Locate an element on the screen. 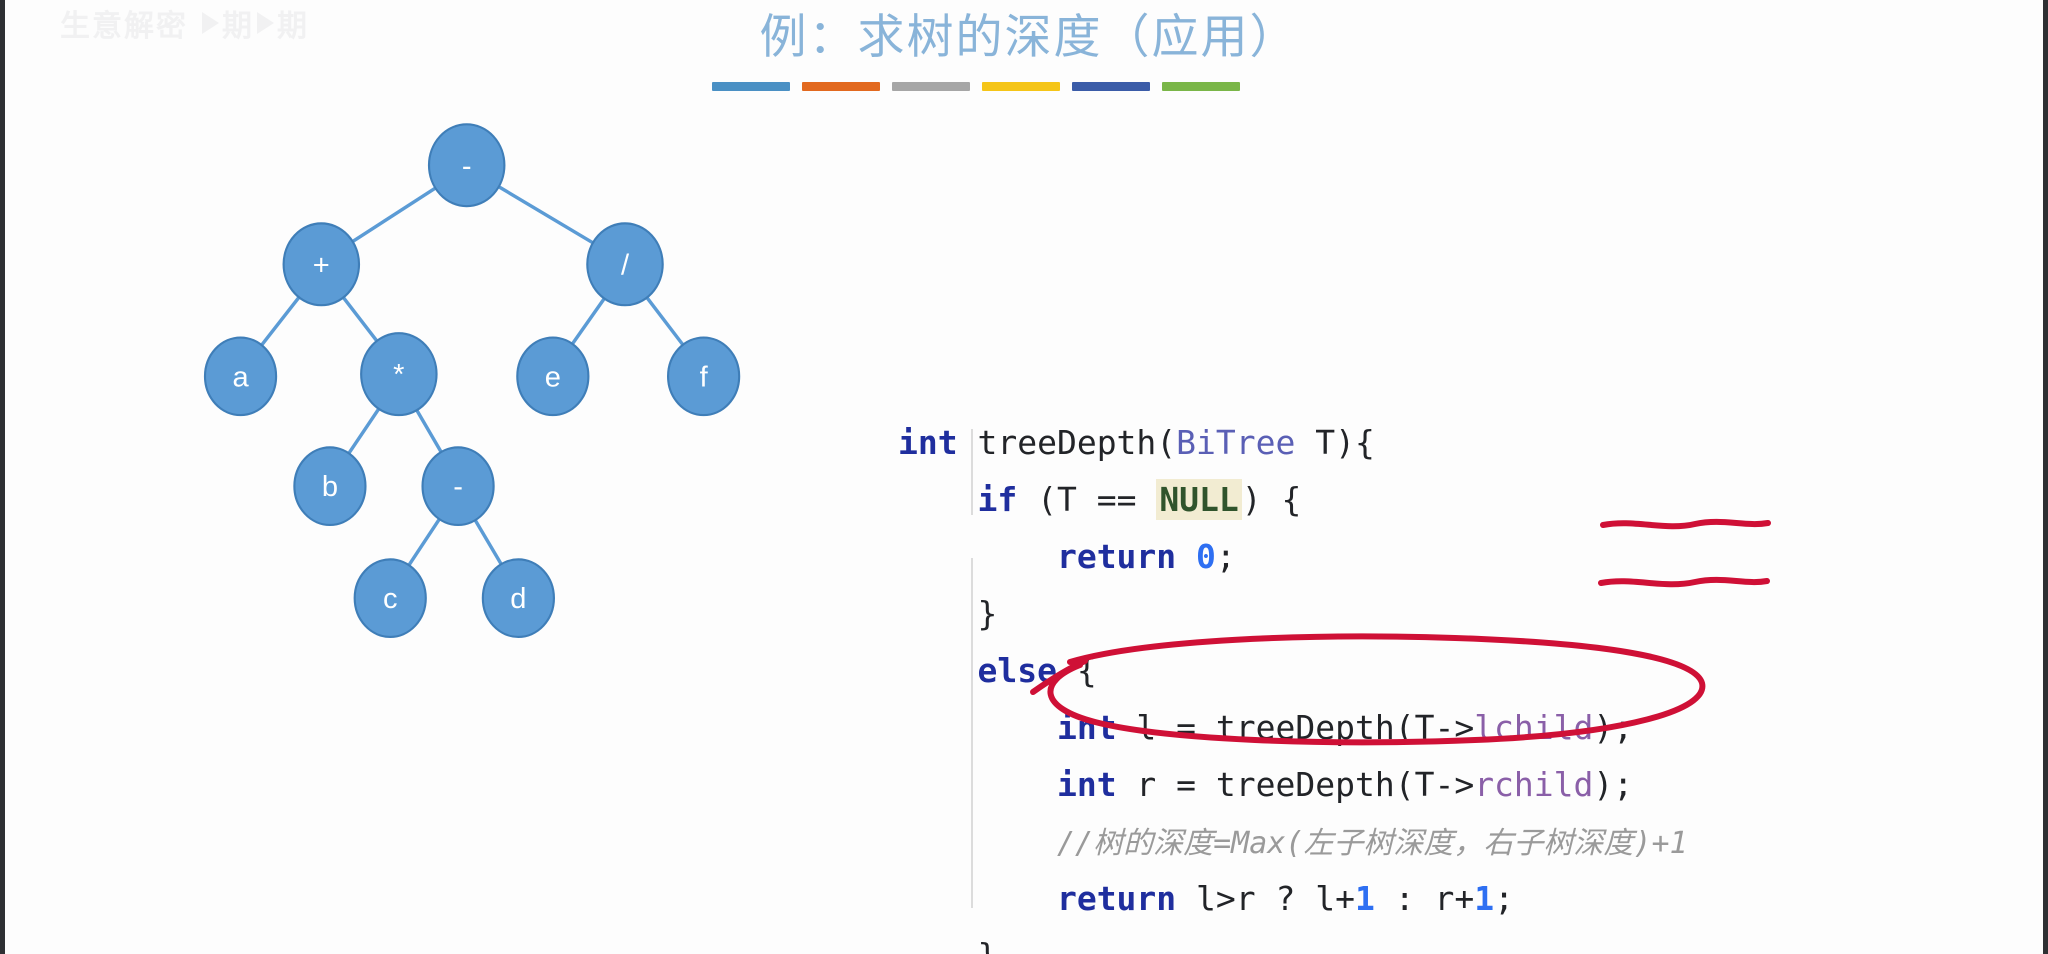 This screenshot has height=954, width=2048. code-line-4: } is located at coordinates (1293, 613).